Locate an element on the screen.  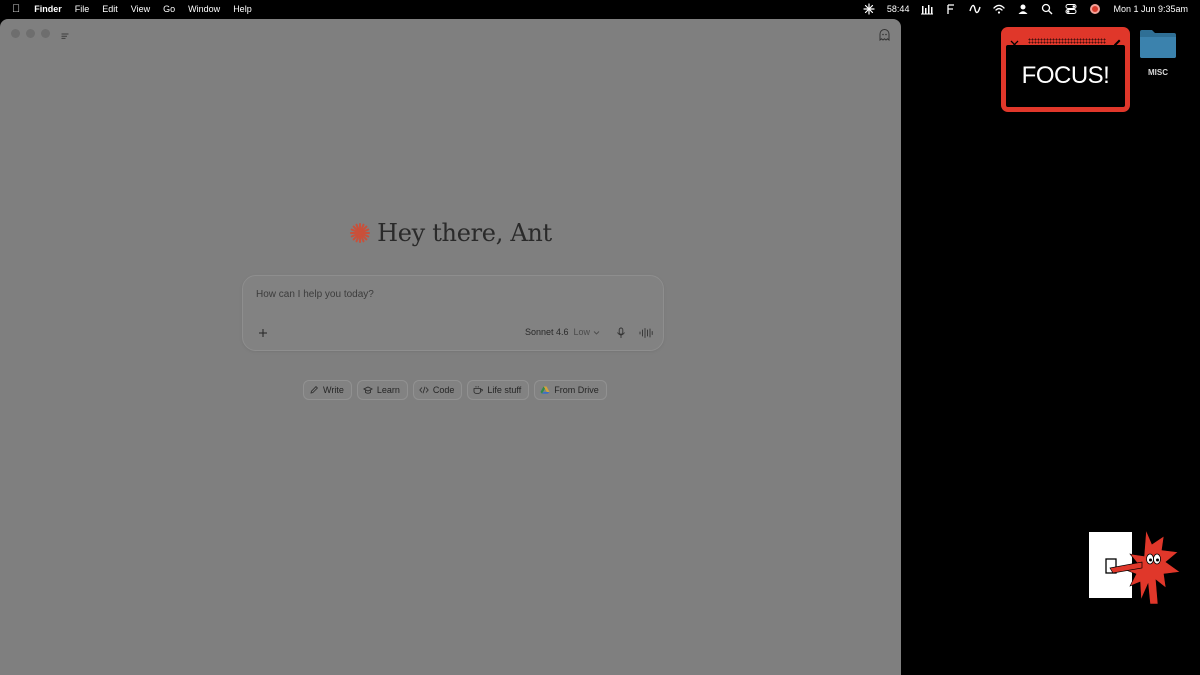
wave-icon is located at coordinates (975, 9).